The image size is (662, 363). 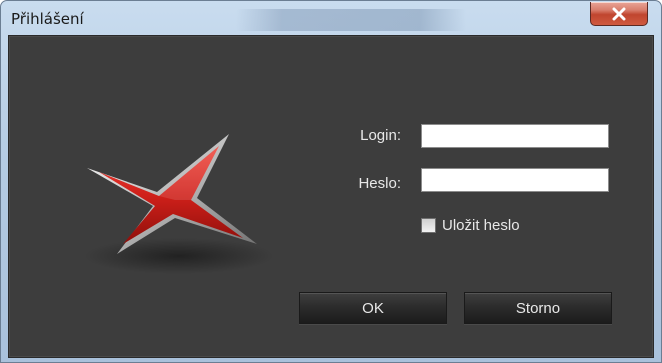 I want to click on login-label: Login:, so click(x=380, y=135).